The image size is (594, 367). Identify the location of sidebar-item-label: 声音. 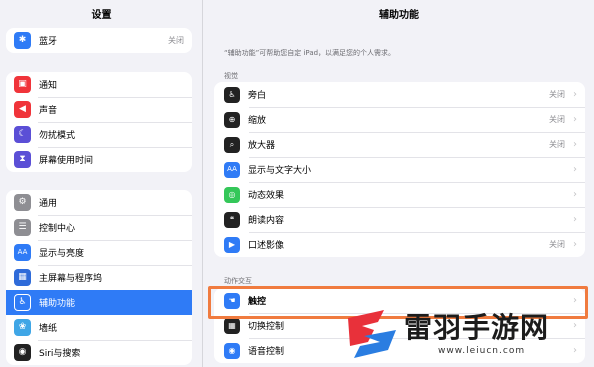
(48, 111).